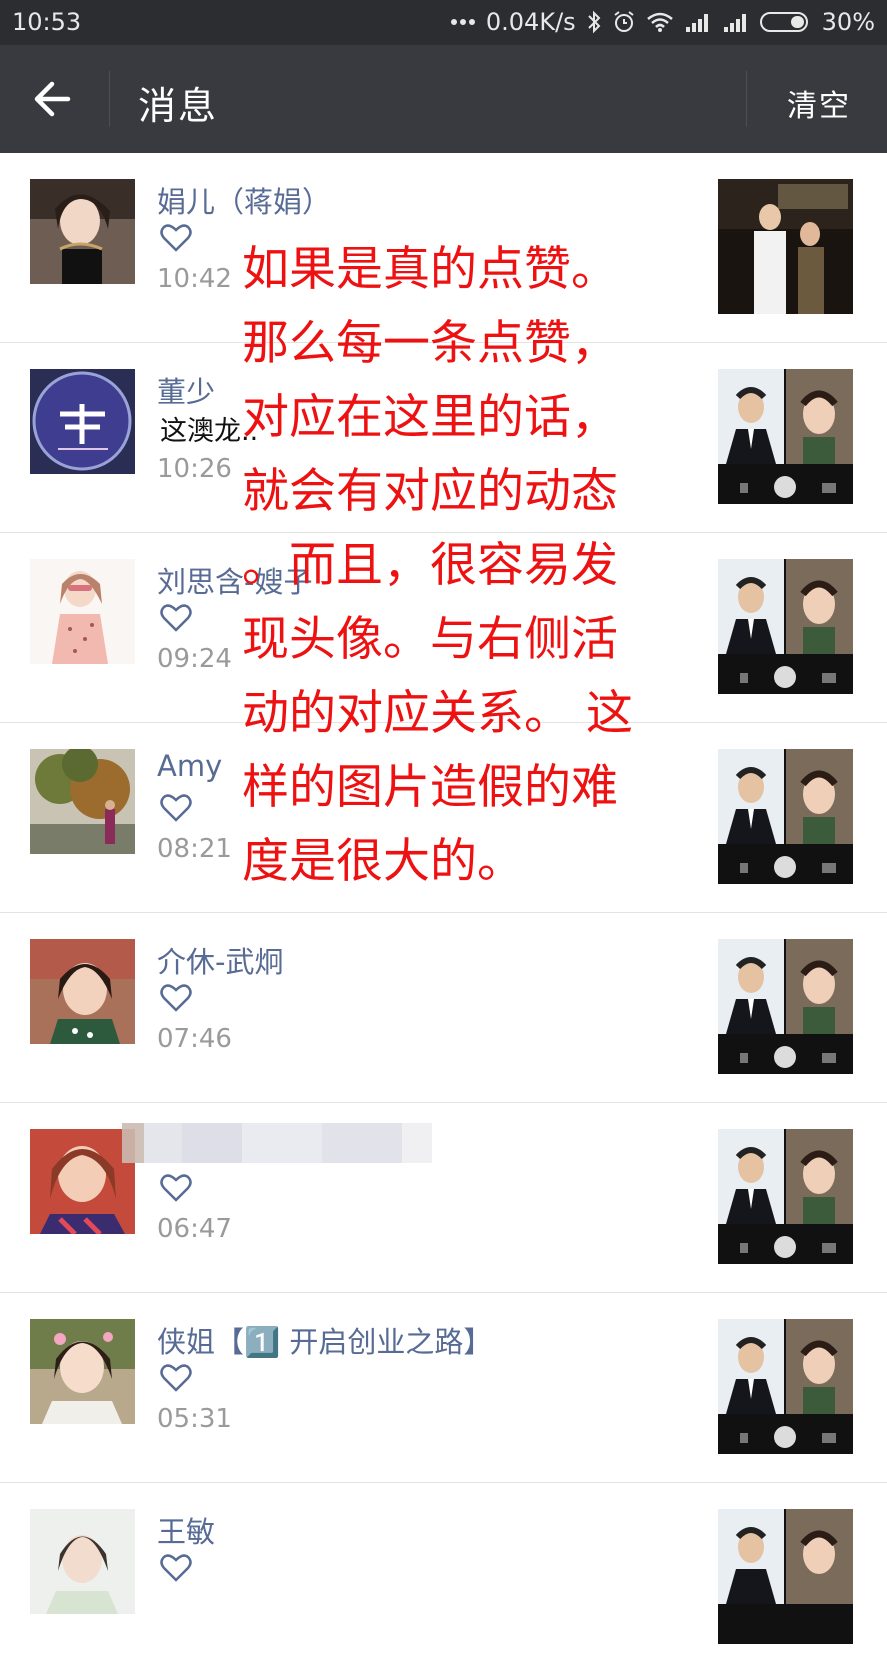 This screenshot has height=1672, width=887. Describe the element at coordinates (194, 659) in the screenshot. I see `timestamp: 09:24` at that location.